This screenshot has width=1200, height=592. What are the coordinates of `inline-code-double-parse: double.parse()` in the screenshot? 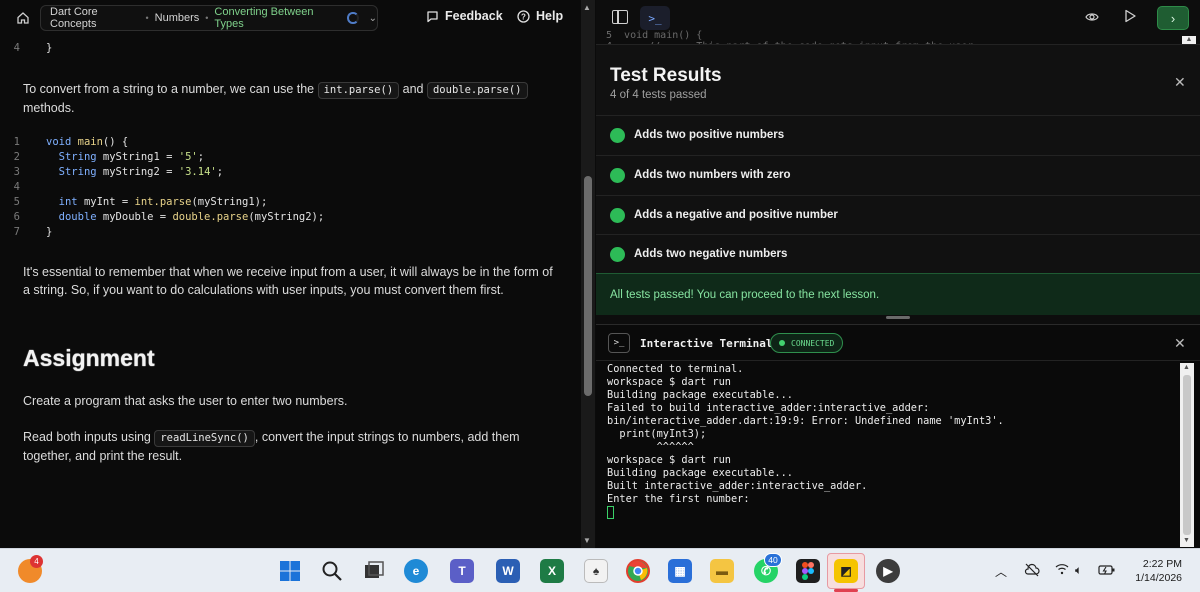 It's located at (477, 90).